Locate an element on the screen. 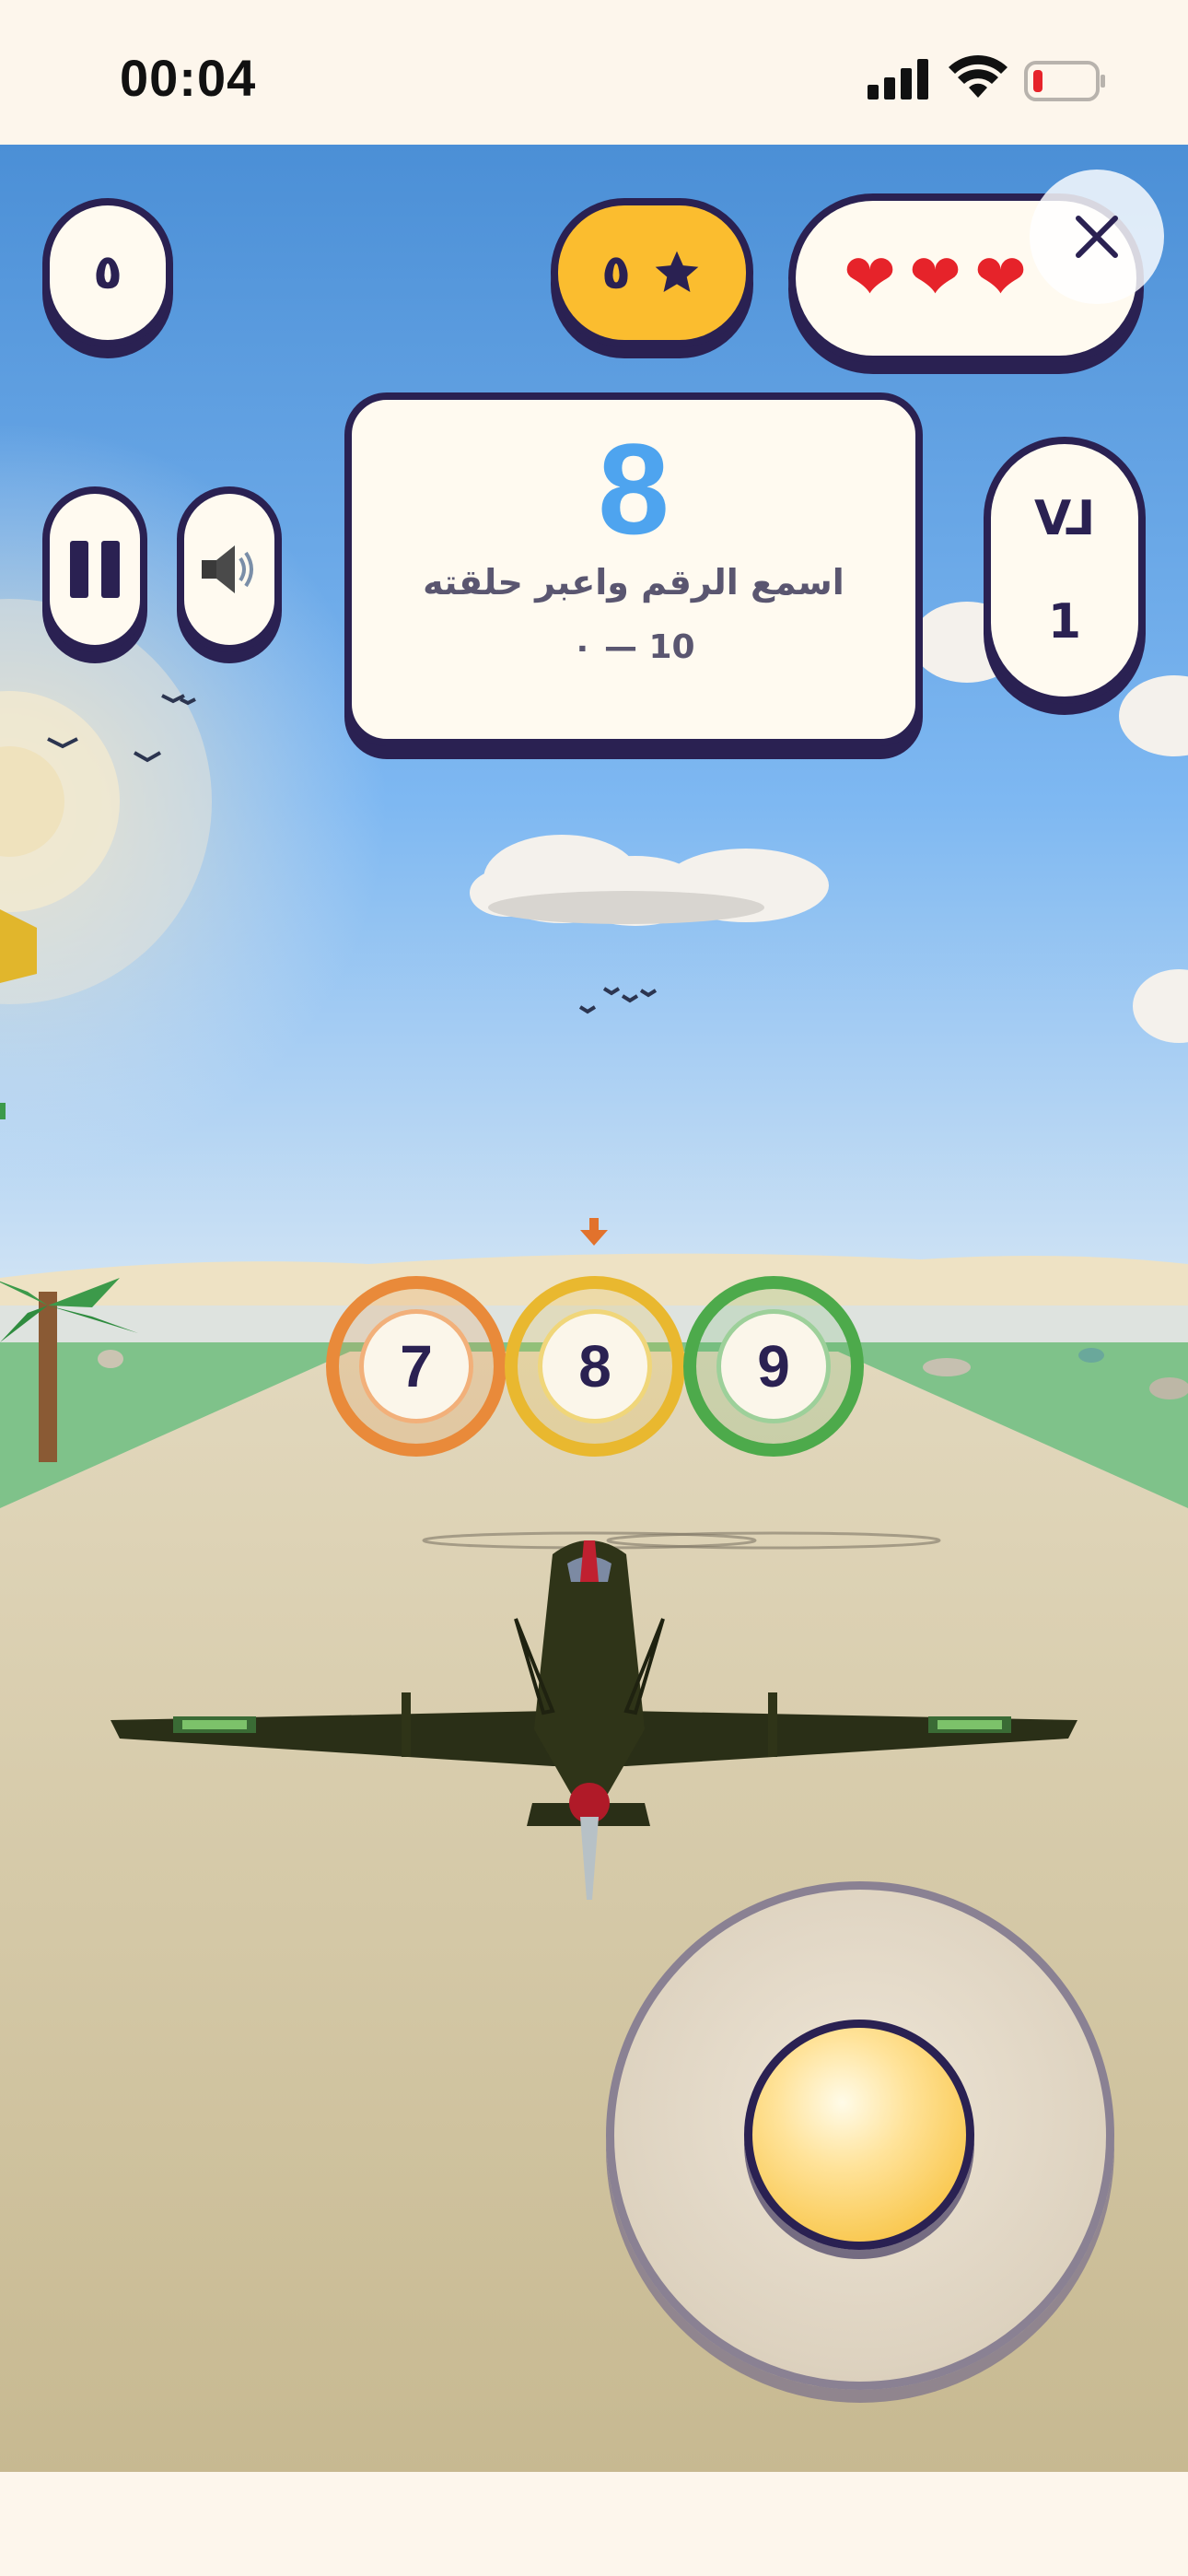  star-icon is located at coordinates (677, 271).